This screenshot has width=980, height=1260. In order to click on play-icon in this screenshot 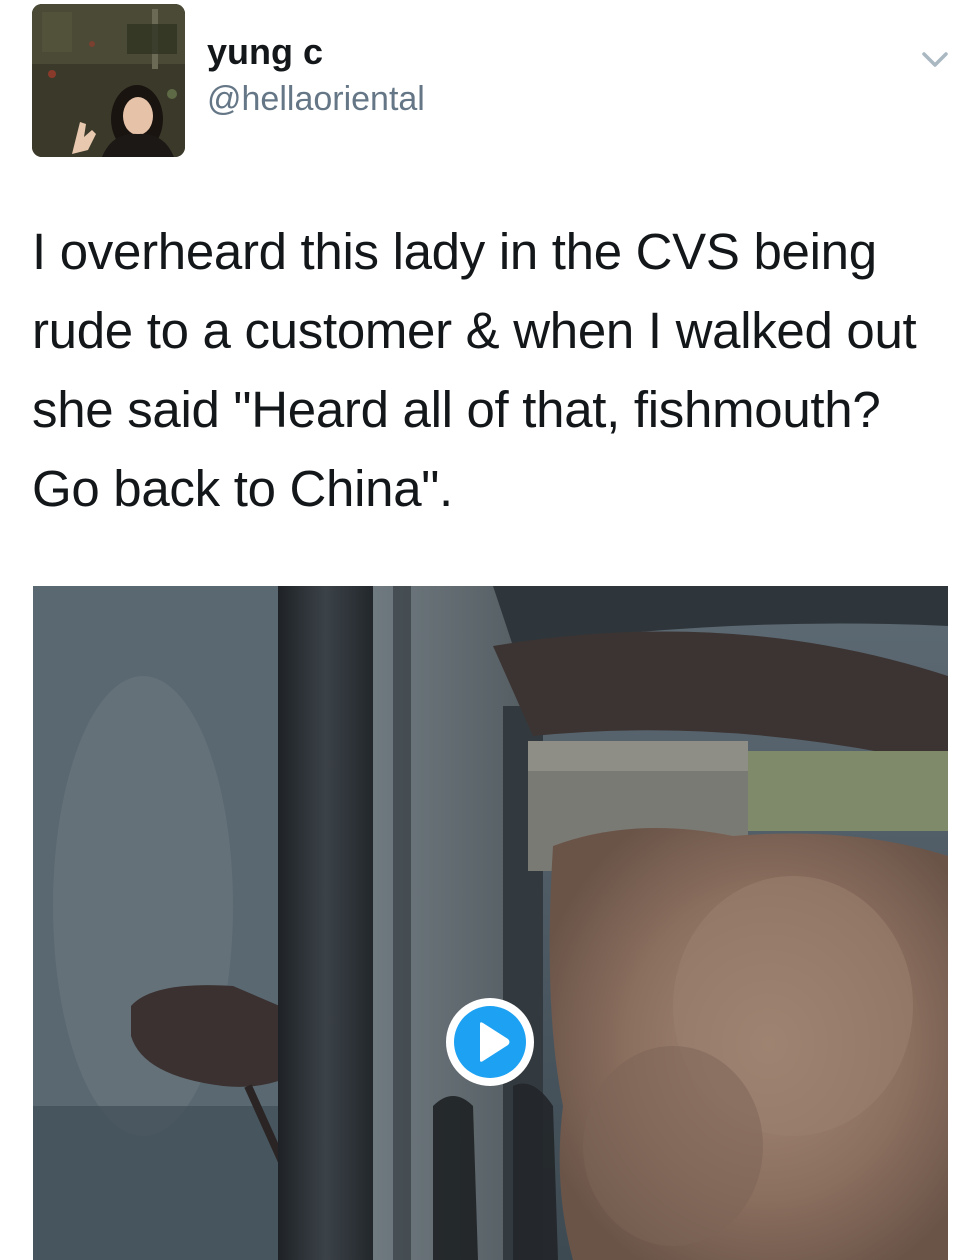, I will do `click(490, 1042)`.